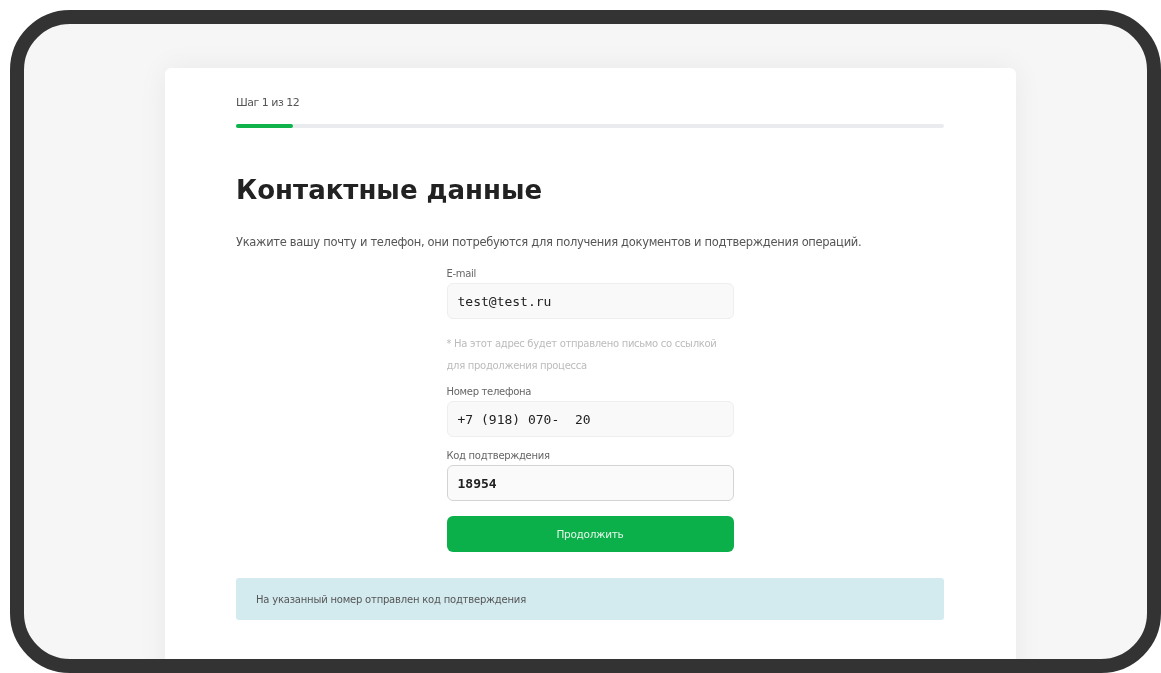 This screenshot has height=673, width=1161. I want to click on description-text: Укажите вашу почту и телефон, они потребуются для получения документов и подтверждения операций., so click(549, 242).